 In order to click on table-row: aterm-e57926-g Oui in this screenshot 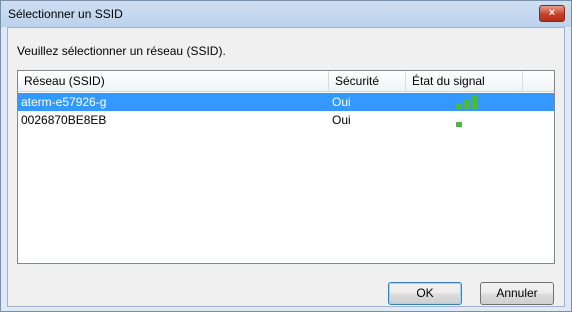, I will do `click(286, 102)`.